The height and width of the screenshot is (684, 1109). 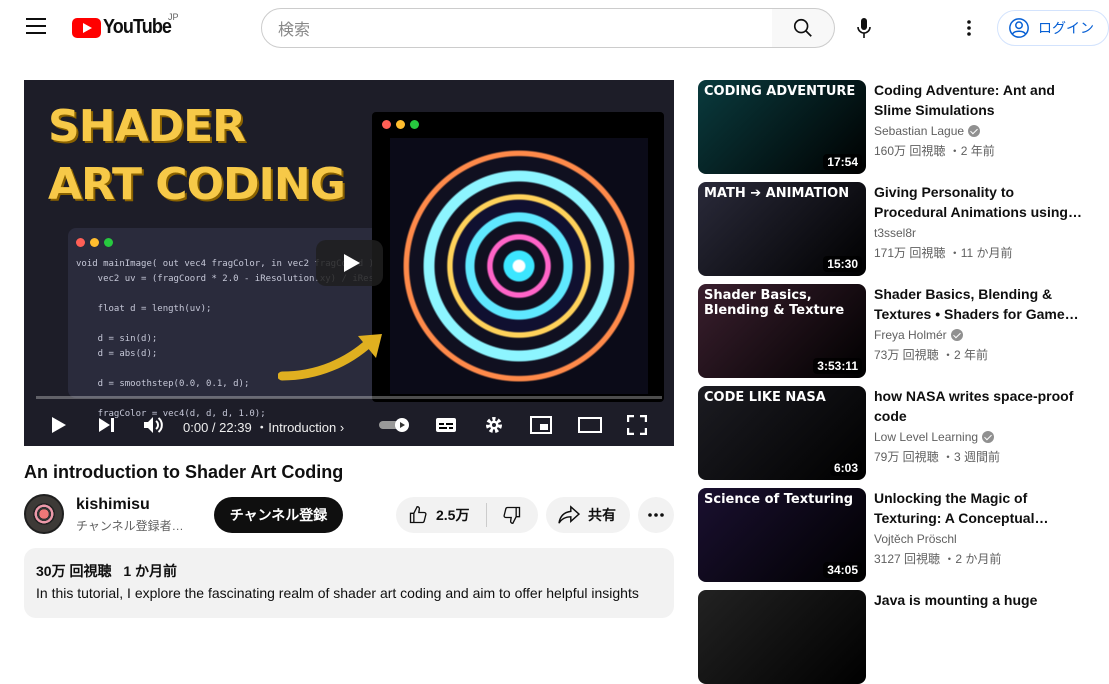 What do you see at coordinates (778, 499) in the screenshot?
I see `thumbnail-text: Science of Texturing` at bounding box center [778, 499].